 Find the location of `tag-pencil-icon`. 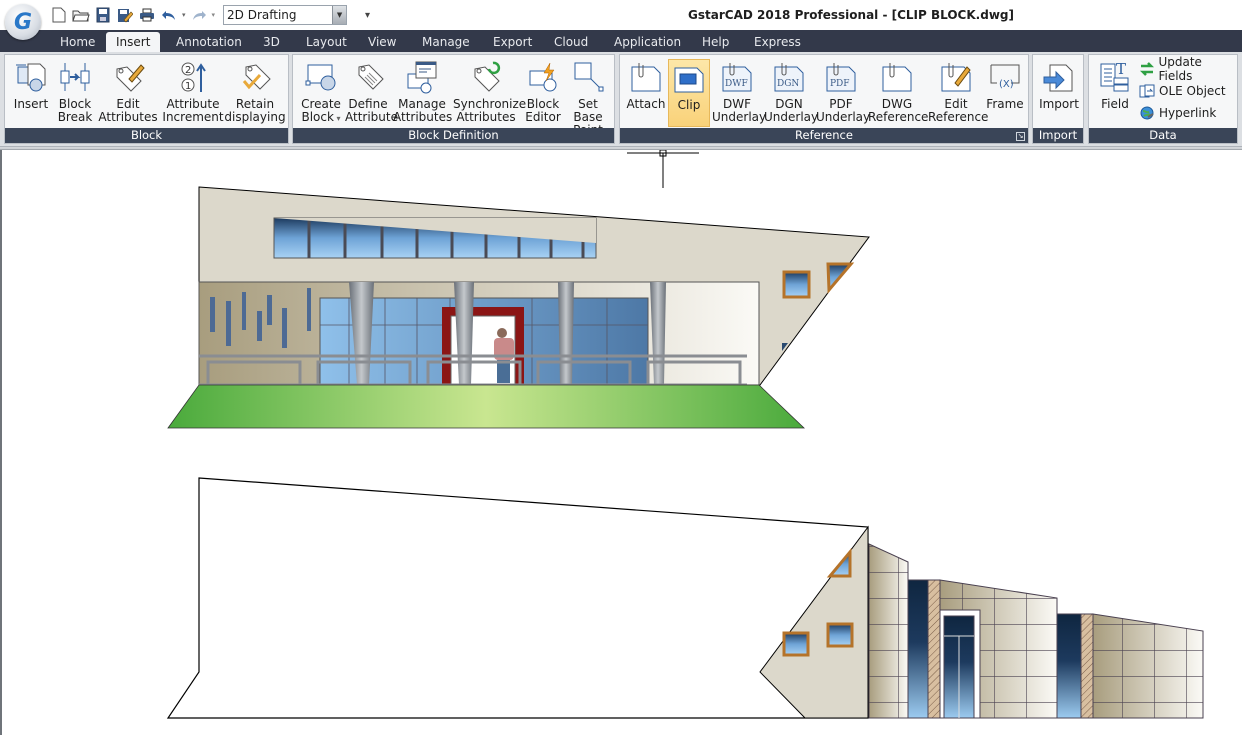

tag-pencil-icon is located at coordinates (130, 78).